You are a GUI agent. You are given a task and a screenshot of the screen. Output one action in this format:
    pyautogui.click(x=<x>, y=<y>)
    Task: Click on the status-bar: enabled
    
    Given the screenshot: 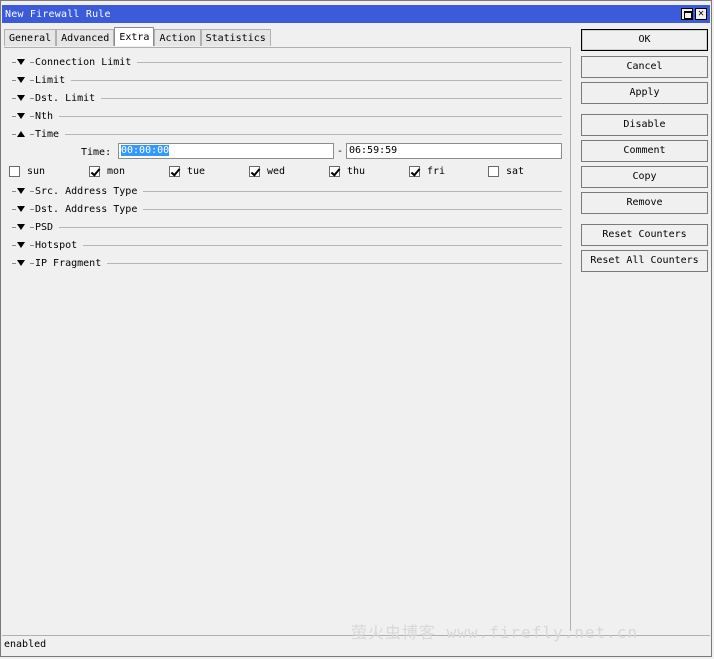 What is the action you would take?
    pyautogui.click(x=356, y=644)
    